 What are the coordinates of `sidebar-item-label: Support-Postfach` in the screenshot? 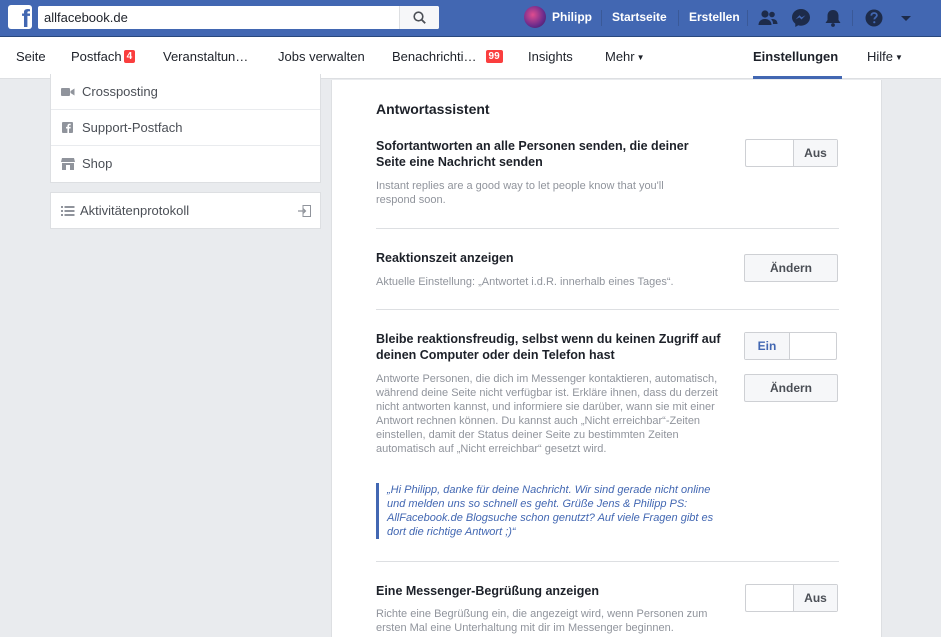 It's located at (132, 127).